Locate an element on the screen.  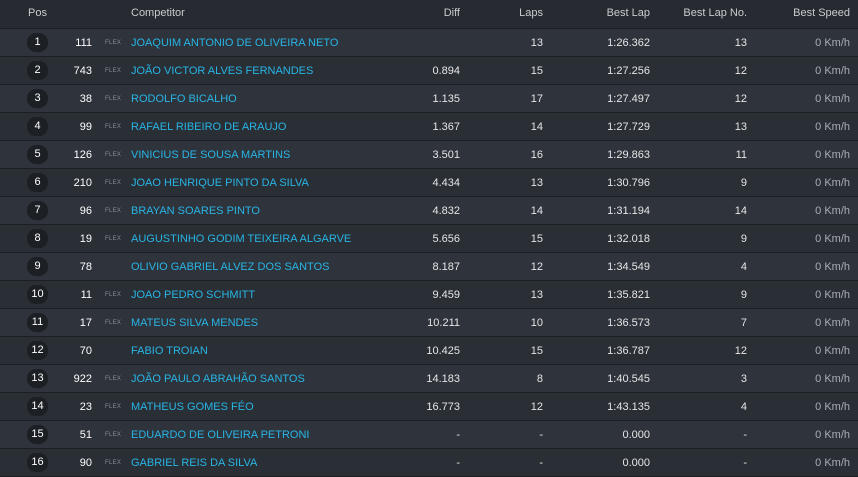
diff-value: 0.894 is located at coordinates (446, 71).